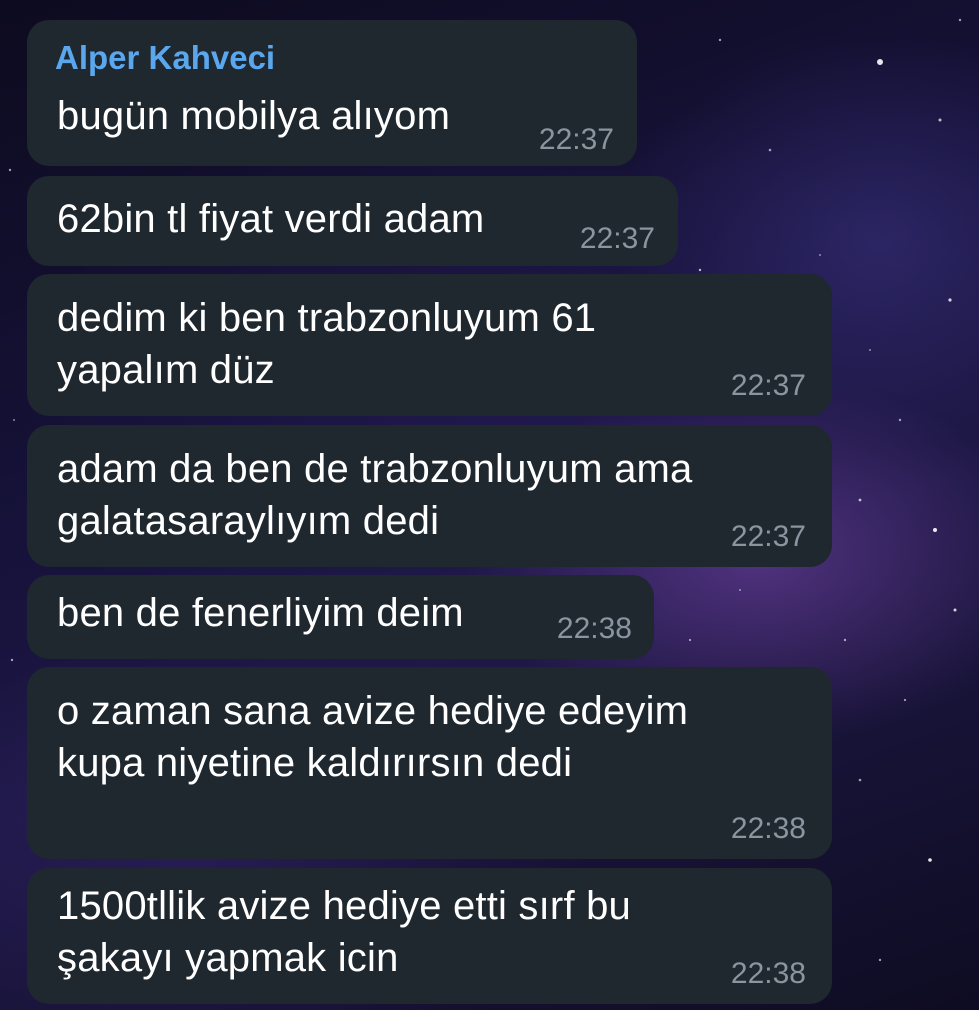  What do you see at coordinates (271, 219) in the screenshot?
I see `message-text: 62bin tl fiyat verdi adam` at bounding box center [271, 219].